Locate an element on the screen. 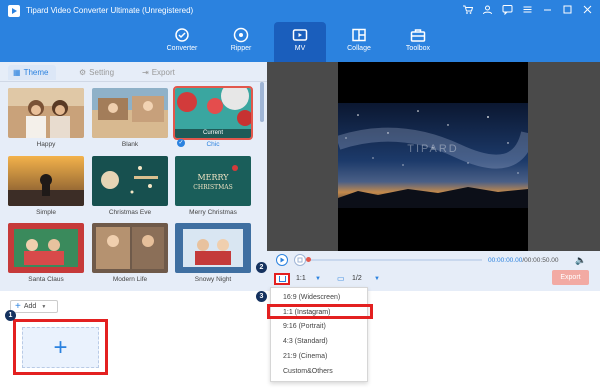 This screenshot has height=389, width=600. tab-setting-label: Setting is located at coordinates (102, 72).